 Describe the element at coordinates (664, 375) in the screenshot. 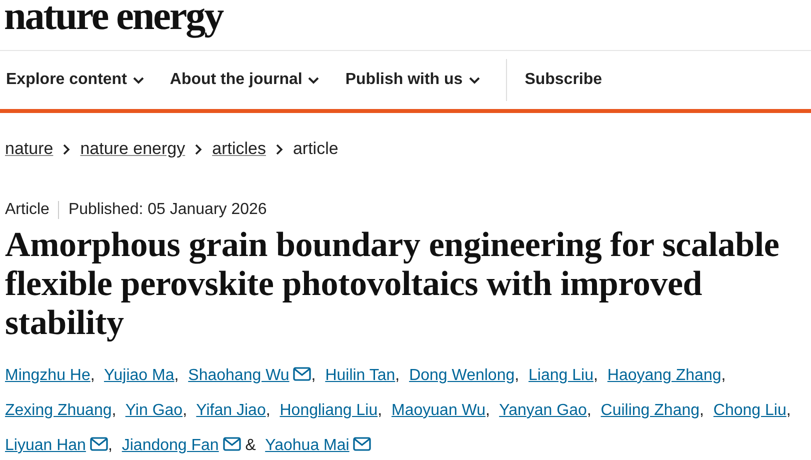

I see `author-link: Haoyang Zhang` at that location.